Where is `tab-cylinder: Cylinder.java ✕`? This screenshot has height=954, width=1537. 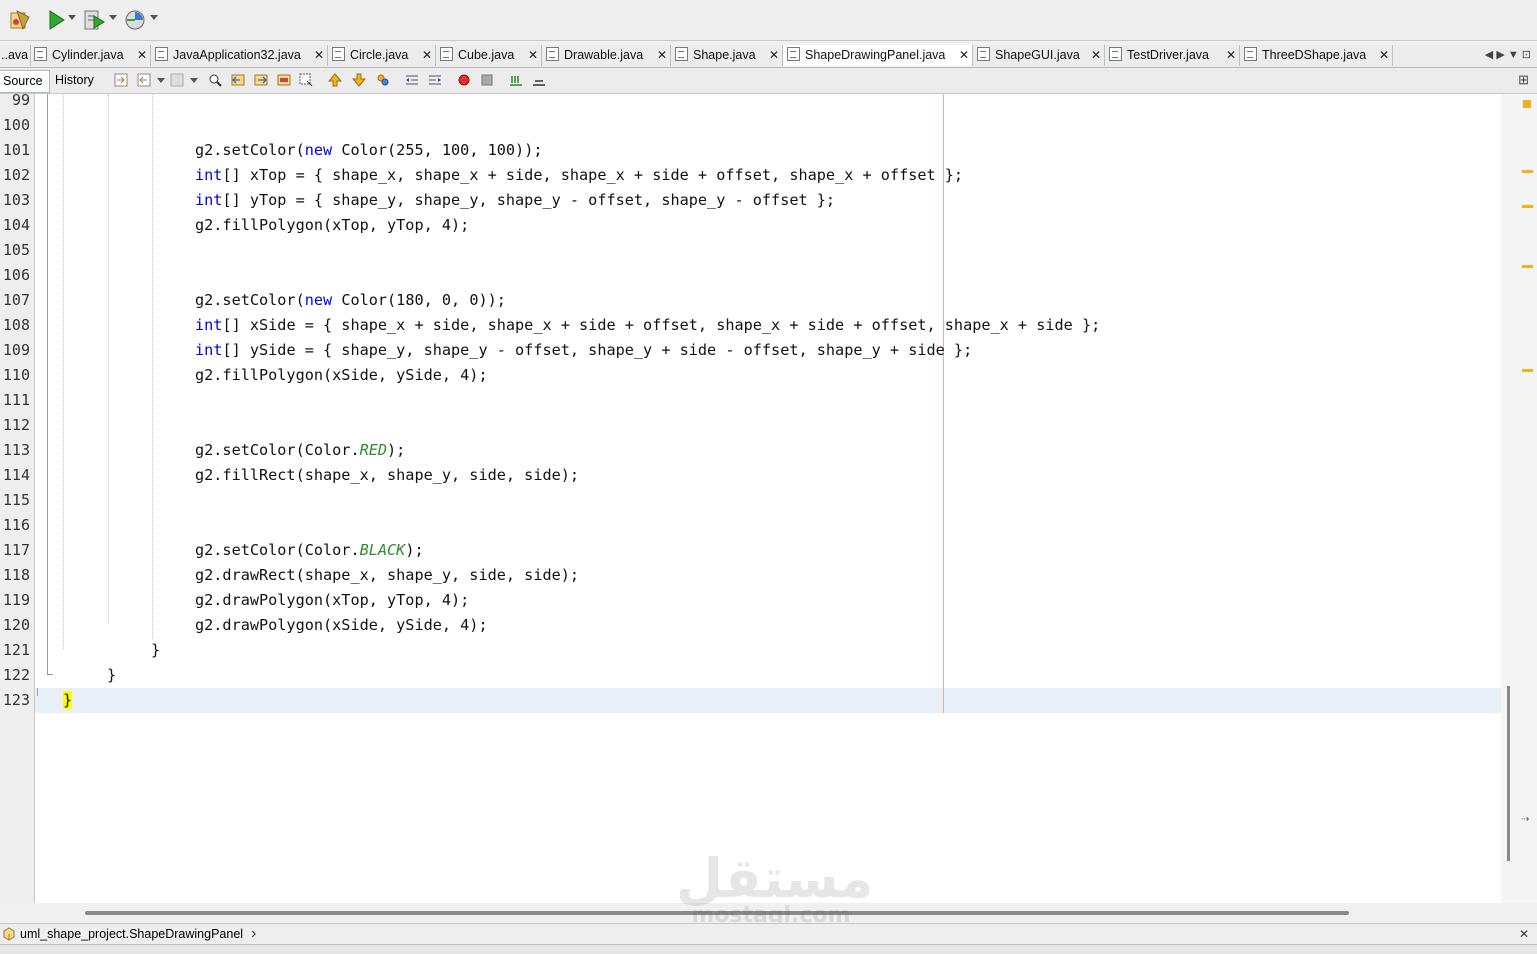 tab-cylinder: Cylinder.java ✕ is located at coordinates (90, 55).